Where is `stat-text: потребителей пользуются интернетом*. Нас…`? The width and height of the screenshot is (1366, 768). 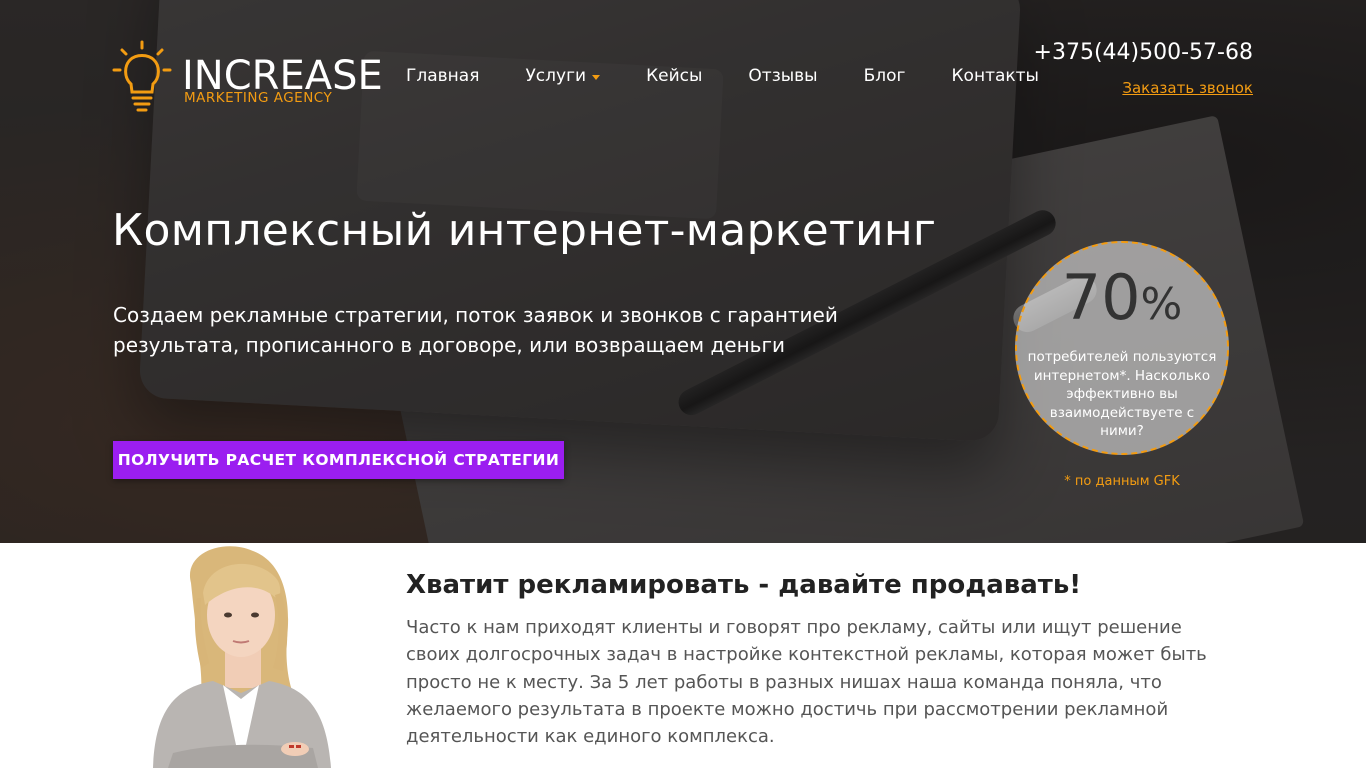
stat-text: потребителей пользуются интернетом*. Нас… is located at coordinates (1122, 394).